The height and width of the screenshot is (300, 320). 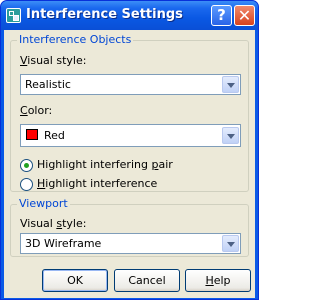 What do you see at coordinates (43, 203) in the screenshot?
I see `viewport-title: Viewport` at bounding box center [43, 203].